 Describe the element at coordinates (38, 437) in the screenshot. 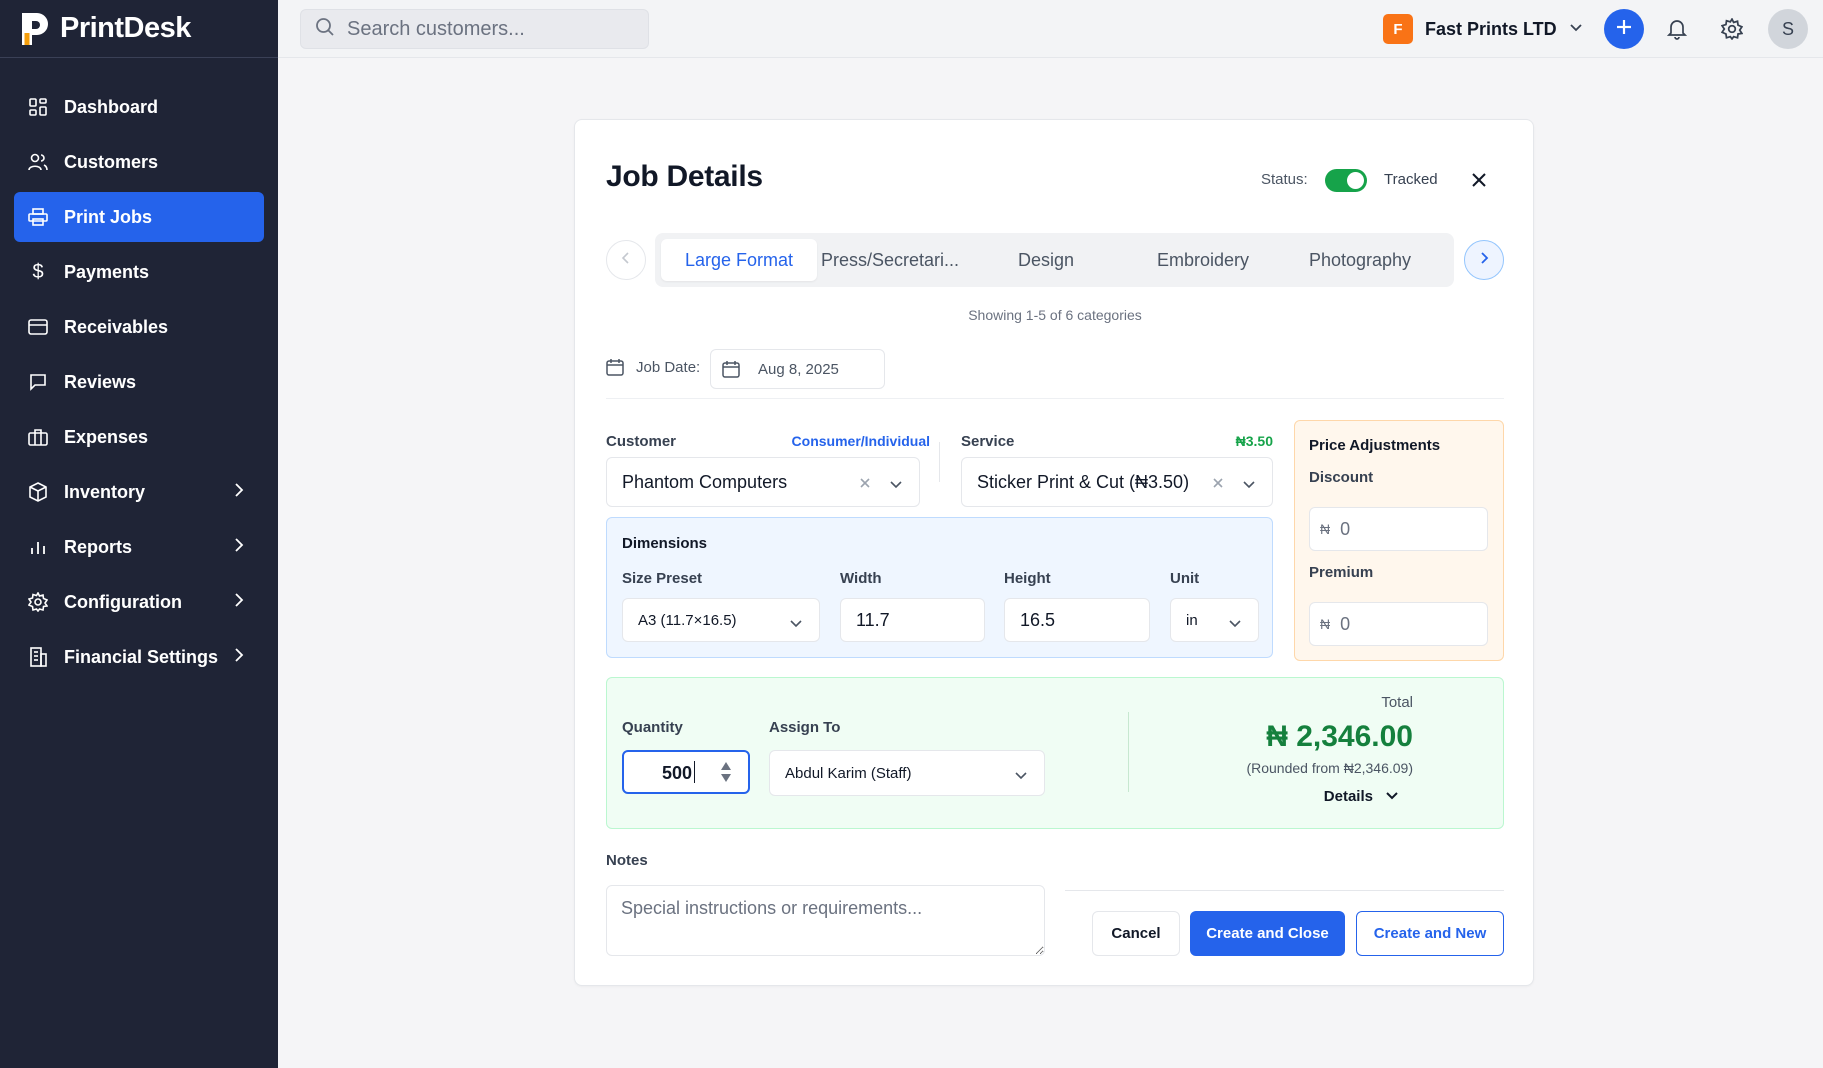

I see `briefcase-icon` at that location.